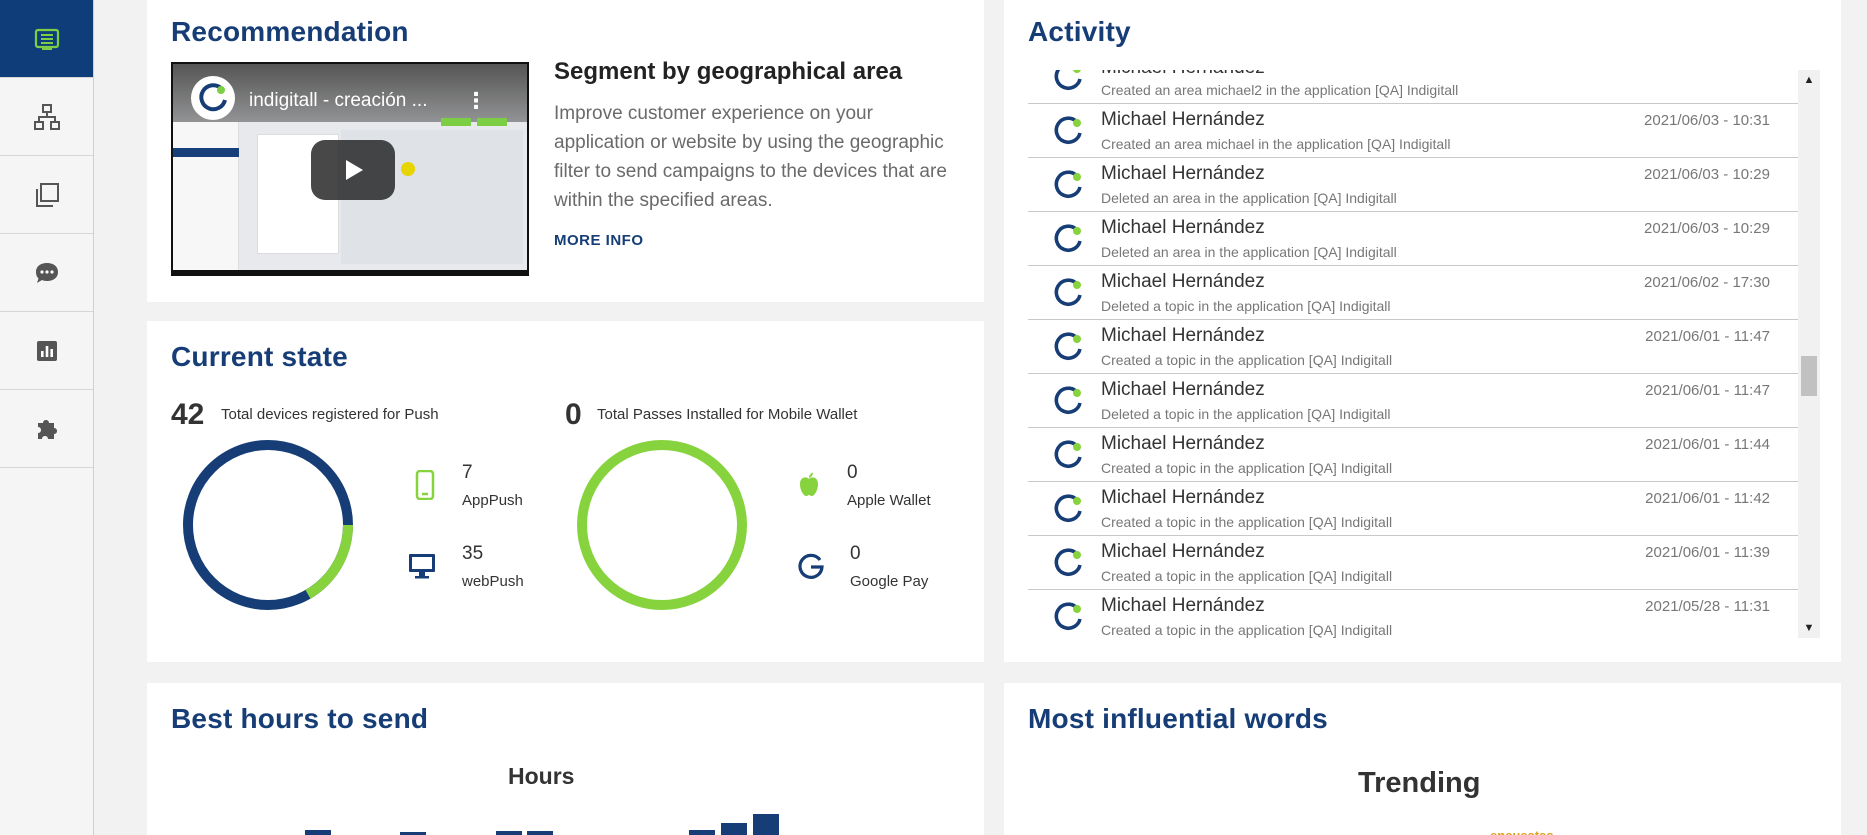  Describe the element at coordinates (408, 169) in the screenshot. I see `map-marker-icon` at that location.